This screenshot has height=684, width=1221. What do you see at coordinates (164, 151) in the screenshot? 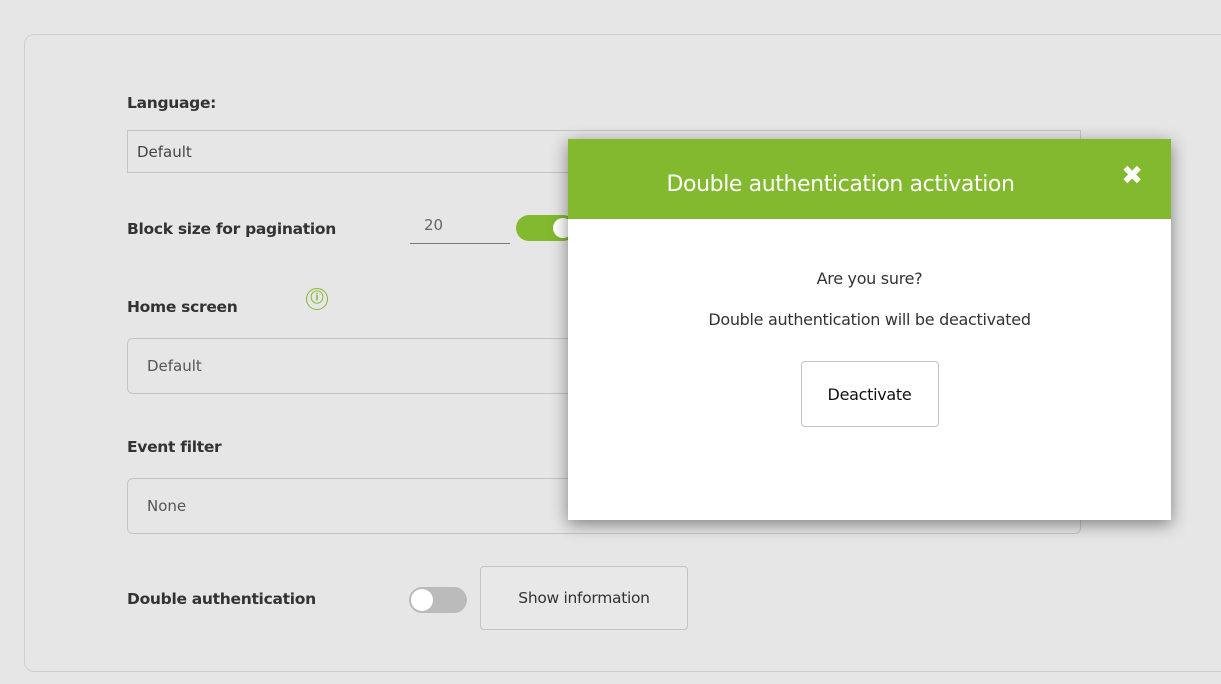
I see `language-value: Default` at bounding box center [164, 151].